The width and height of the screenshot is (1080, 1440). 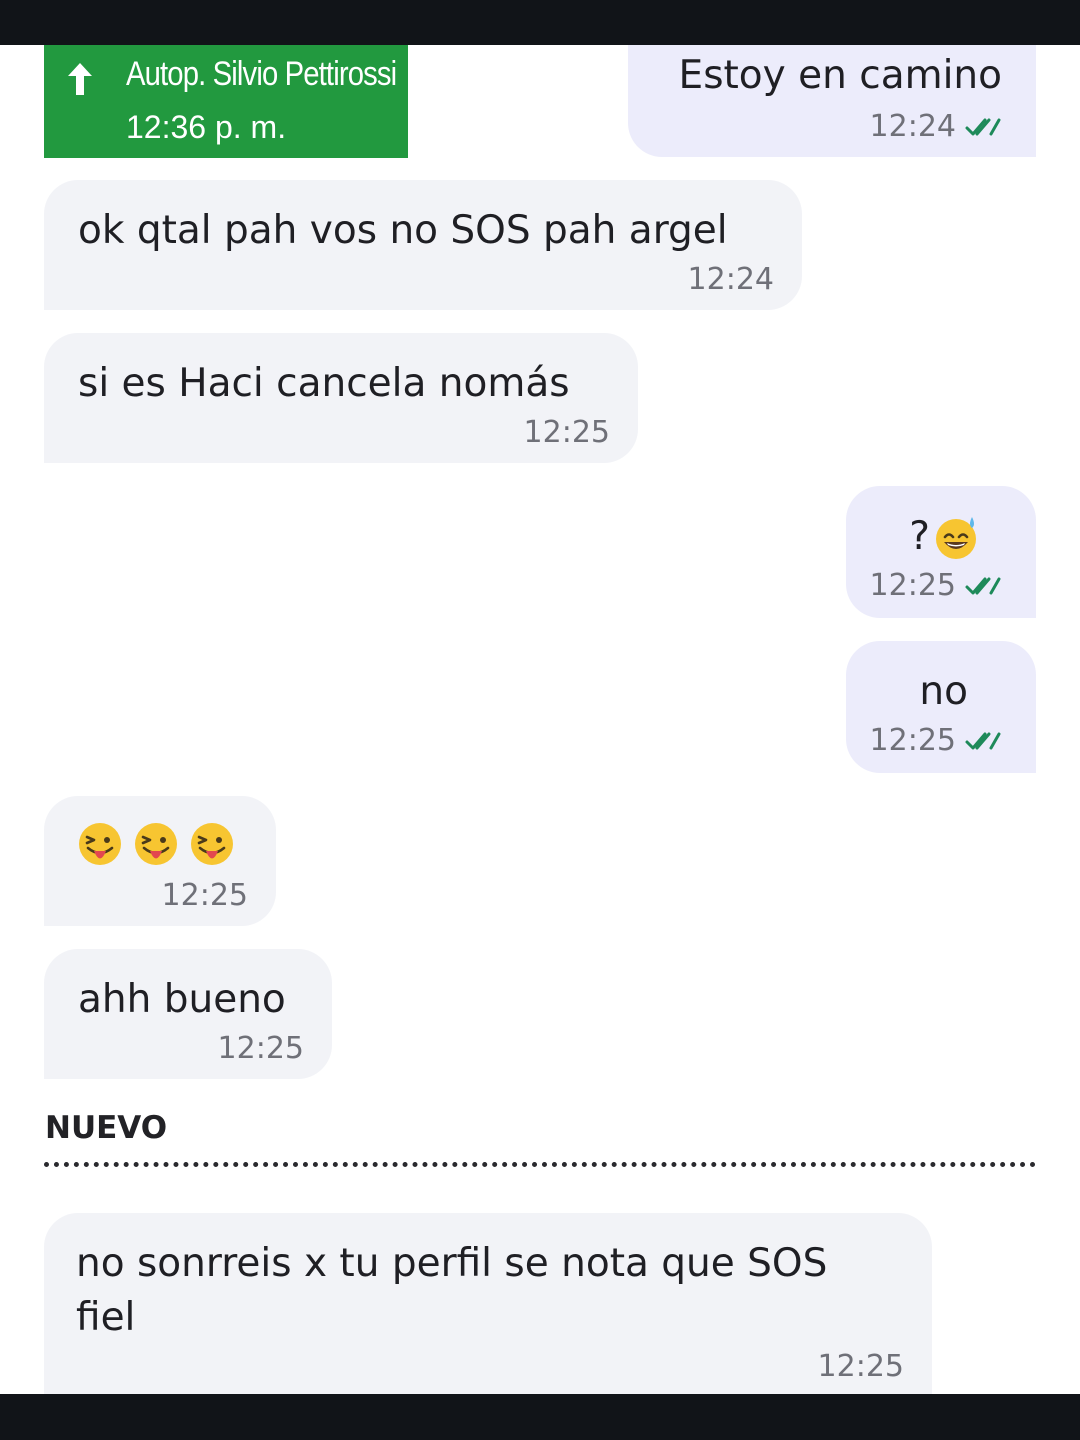 I want to click on message-bubble-outgoing: no 12:25, so click(x=941, y=707).